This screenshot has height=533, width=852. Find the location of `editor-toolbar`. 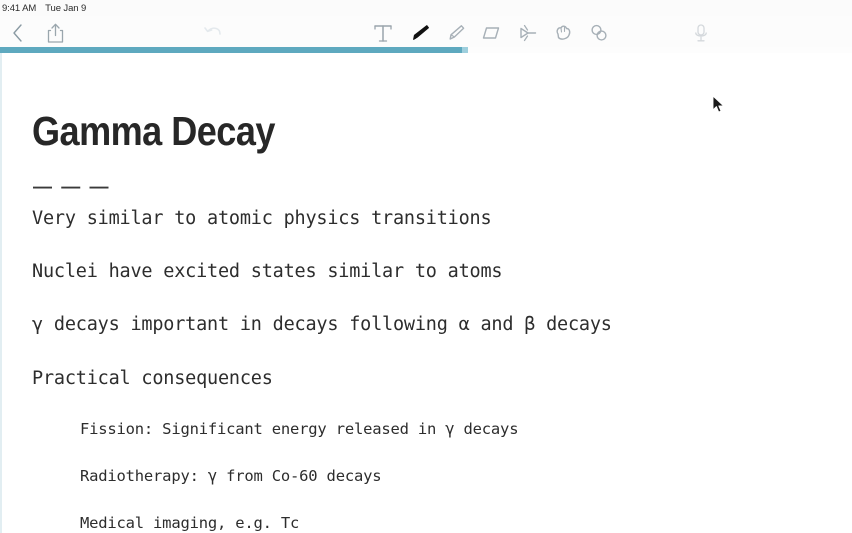

editor-toolbar is located at coordinates (426, 32).